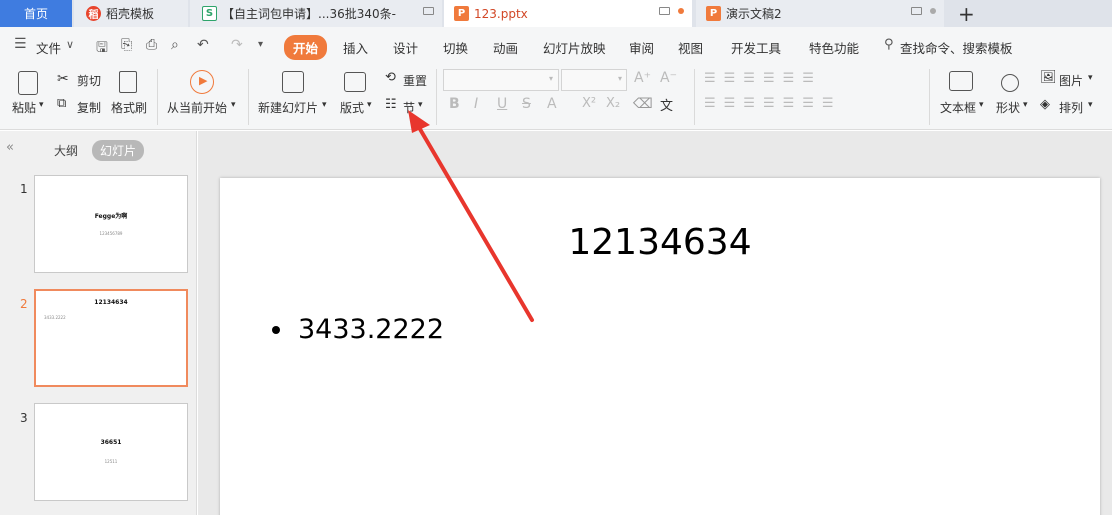 The width and height of the screenshot is (1112, 515). Describe the element at coordinates (62, 103) in the screenshot. I see `copy-icon: ⧉` at that location.